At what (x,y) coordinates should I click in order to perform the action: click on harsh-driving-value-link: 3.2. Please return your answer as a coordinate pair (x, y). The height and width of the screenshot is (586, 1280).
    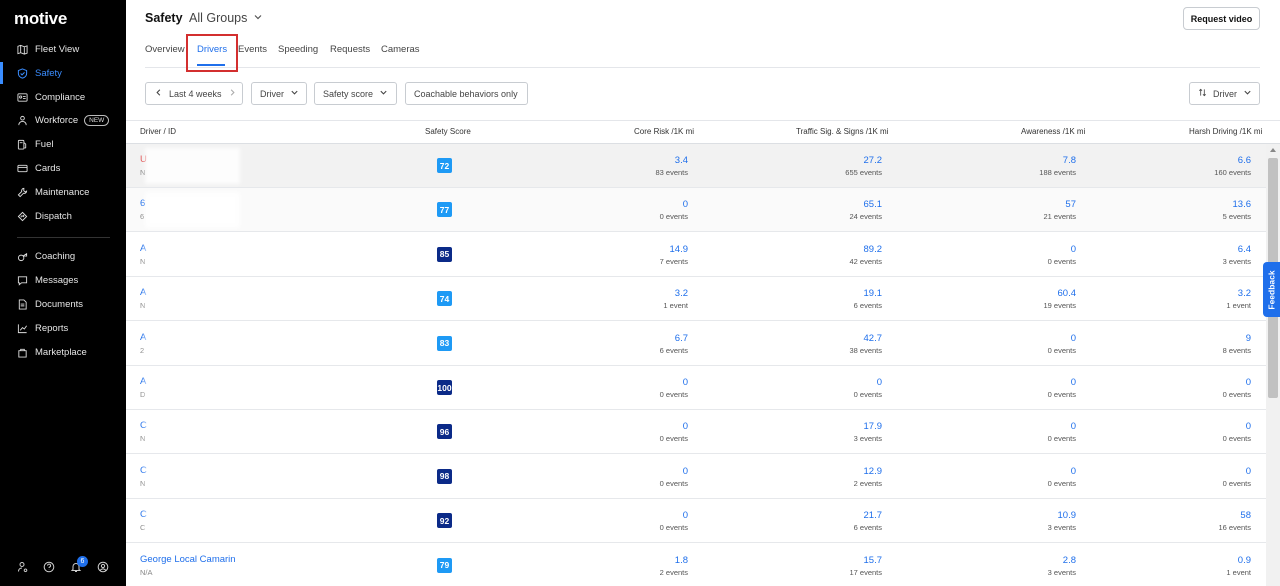
    Looking at the image, I should click on (1201, 293).